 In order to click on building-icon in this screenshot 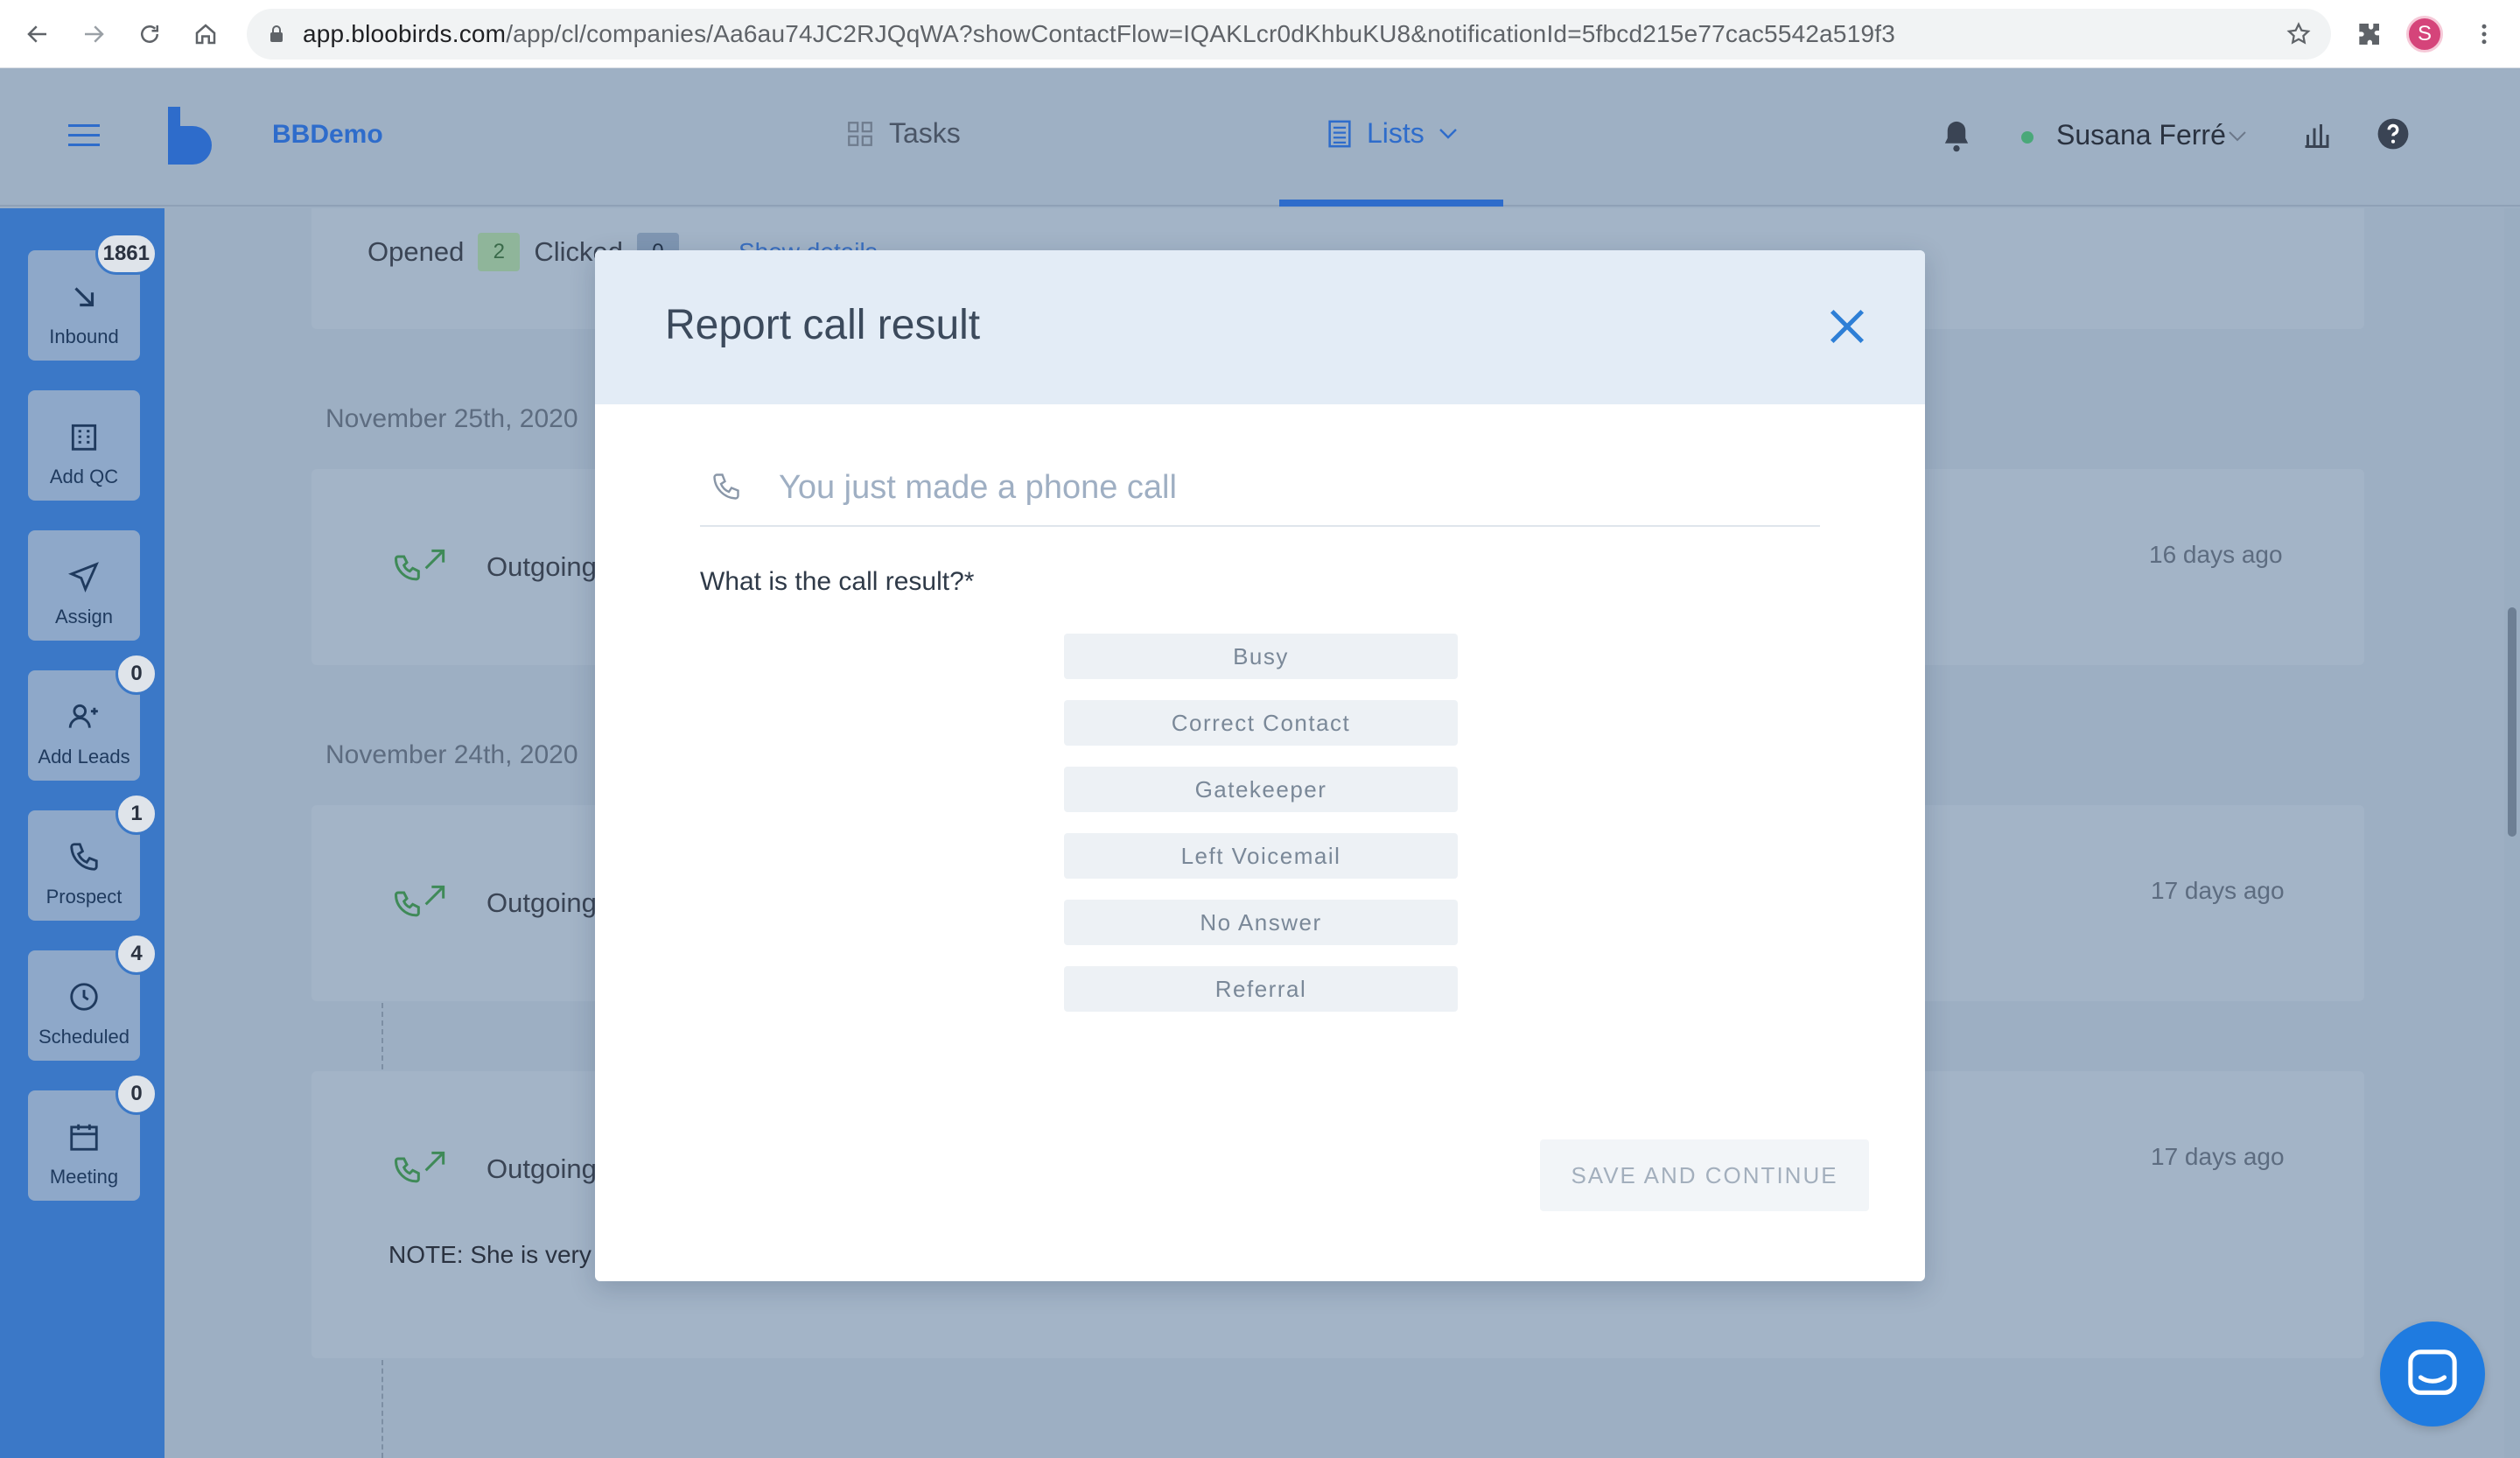, I will do `click(84, 437)`.